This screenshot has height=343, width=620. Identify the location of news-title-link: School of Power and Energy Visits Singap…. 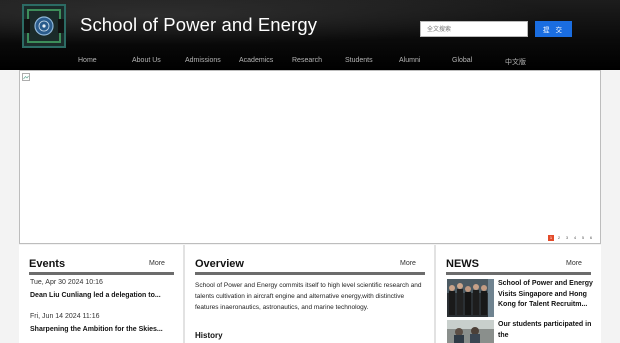
(548, 295).